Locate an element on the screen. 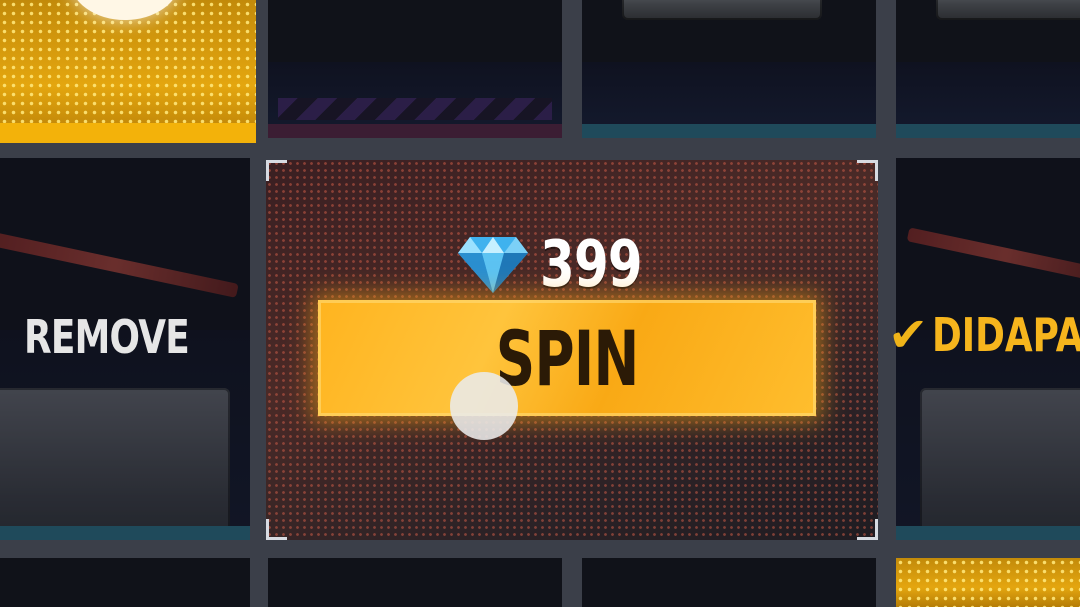 The height and width of the screenshot is (607, 1080). spin-price: 399 is located at coordinates (563, 265).